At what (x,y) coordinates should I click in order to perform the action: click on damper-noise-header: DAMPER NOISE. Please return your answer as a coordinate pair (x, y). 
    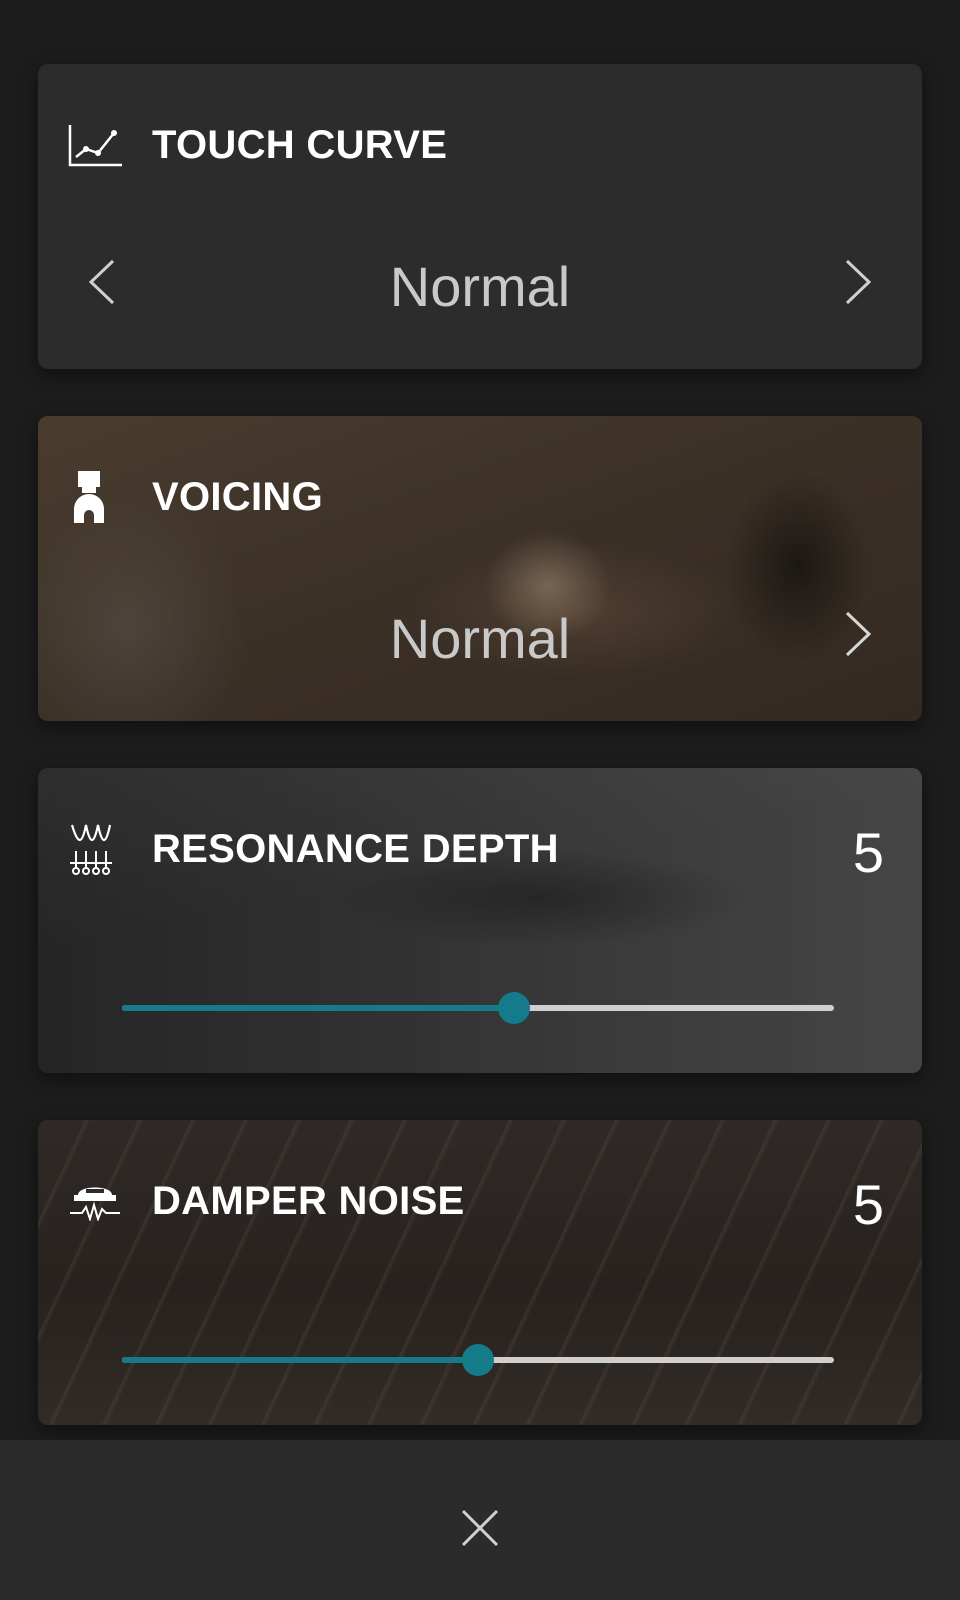
    Looking at the image, I should click on (266, 1201).